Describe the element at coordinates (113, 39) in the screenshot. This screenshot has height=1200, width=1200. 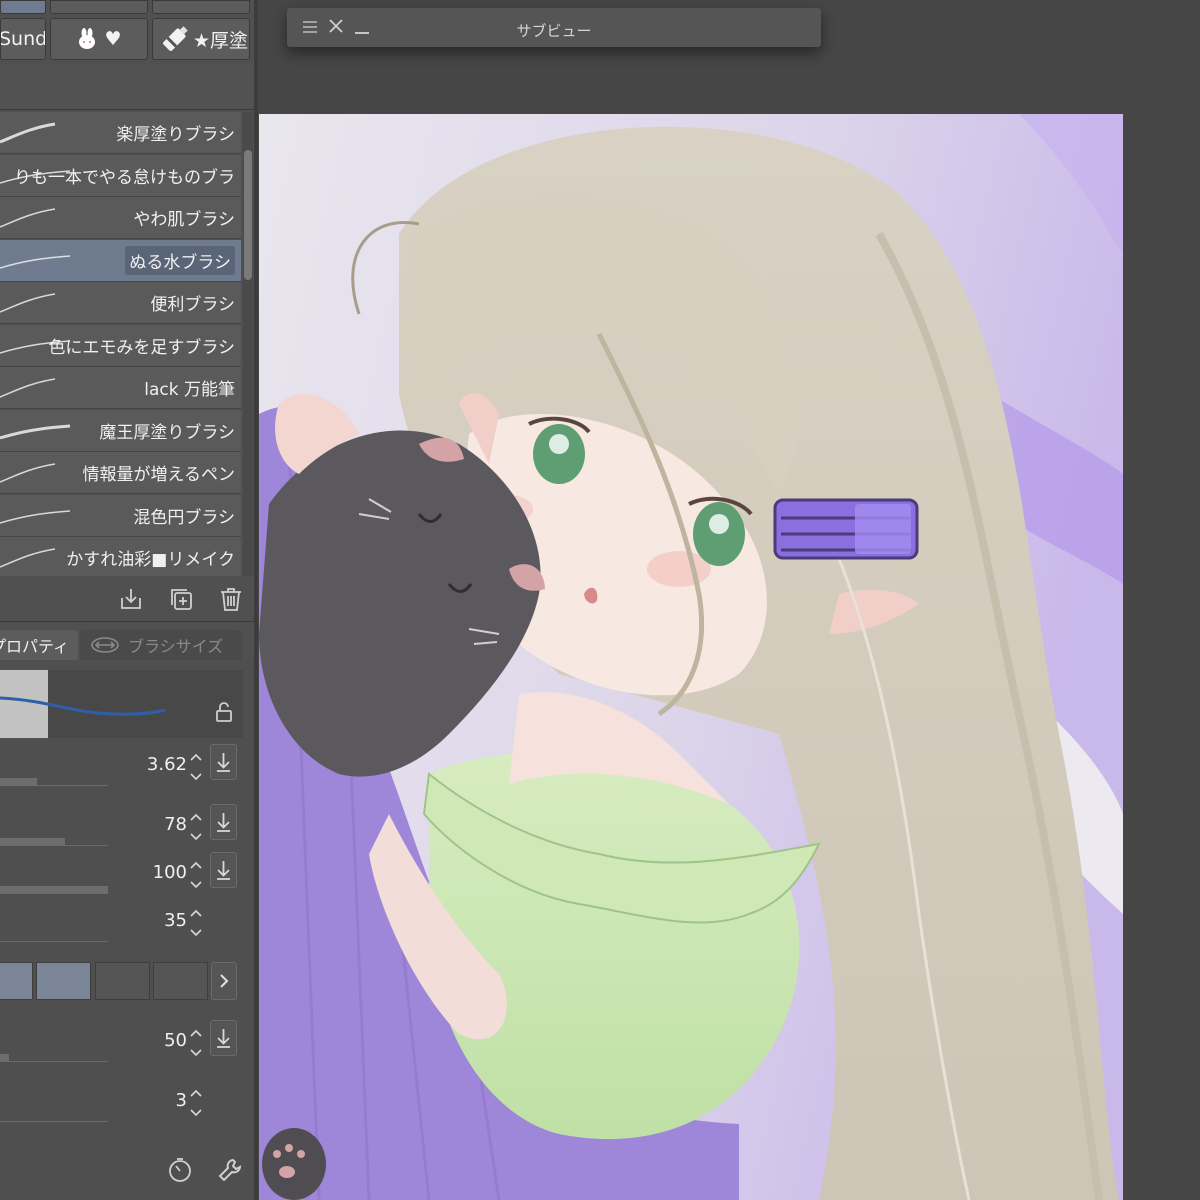
I see `material-tab-label: ♥` at that location.